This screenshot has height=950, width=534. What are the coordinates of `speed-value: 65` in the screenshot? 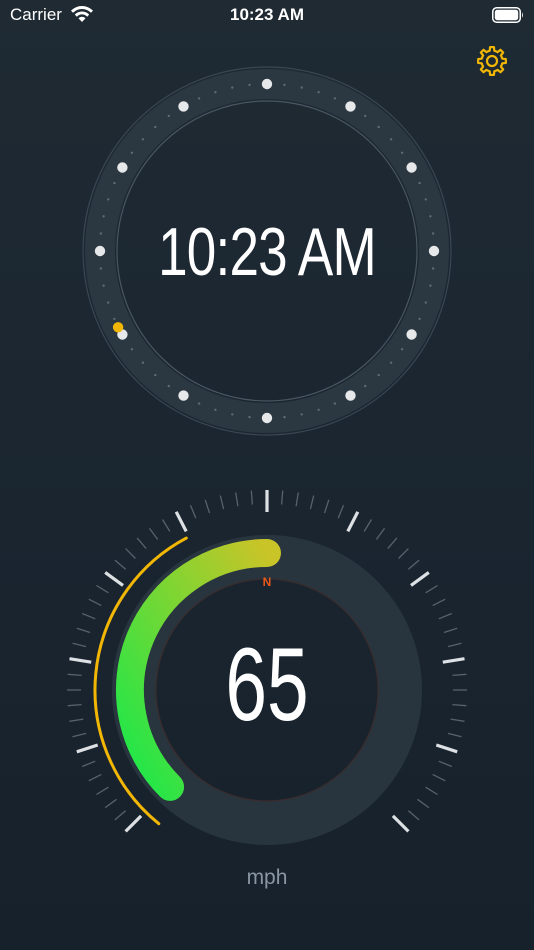 It's located at (267, 685).